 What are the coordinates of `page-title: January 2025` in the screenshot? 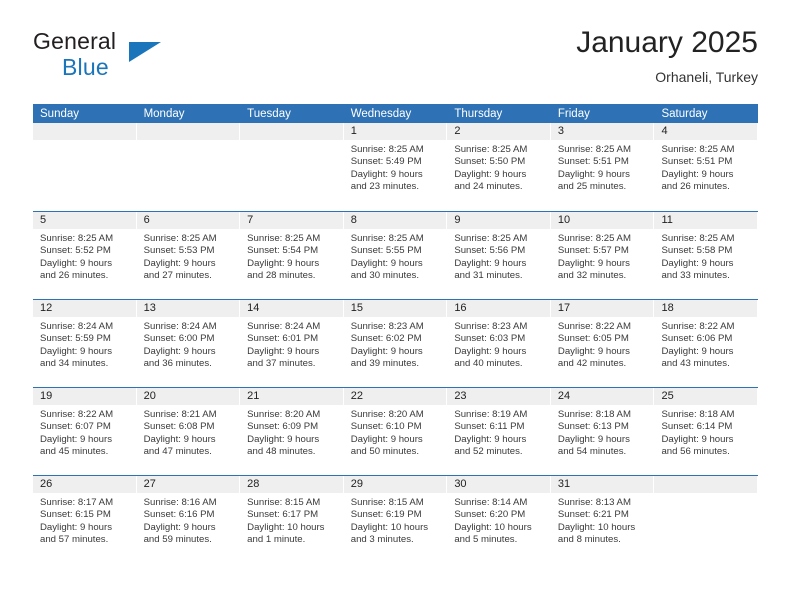 It's located at (667, 42).